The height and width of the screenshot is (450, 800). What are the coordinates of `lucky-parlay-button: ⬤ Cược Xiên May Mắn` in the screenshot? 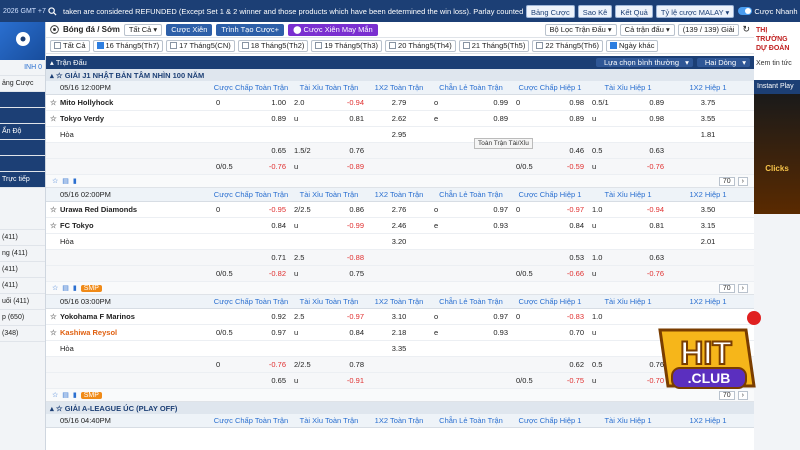 It's located at (333, 29).